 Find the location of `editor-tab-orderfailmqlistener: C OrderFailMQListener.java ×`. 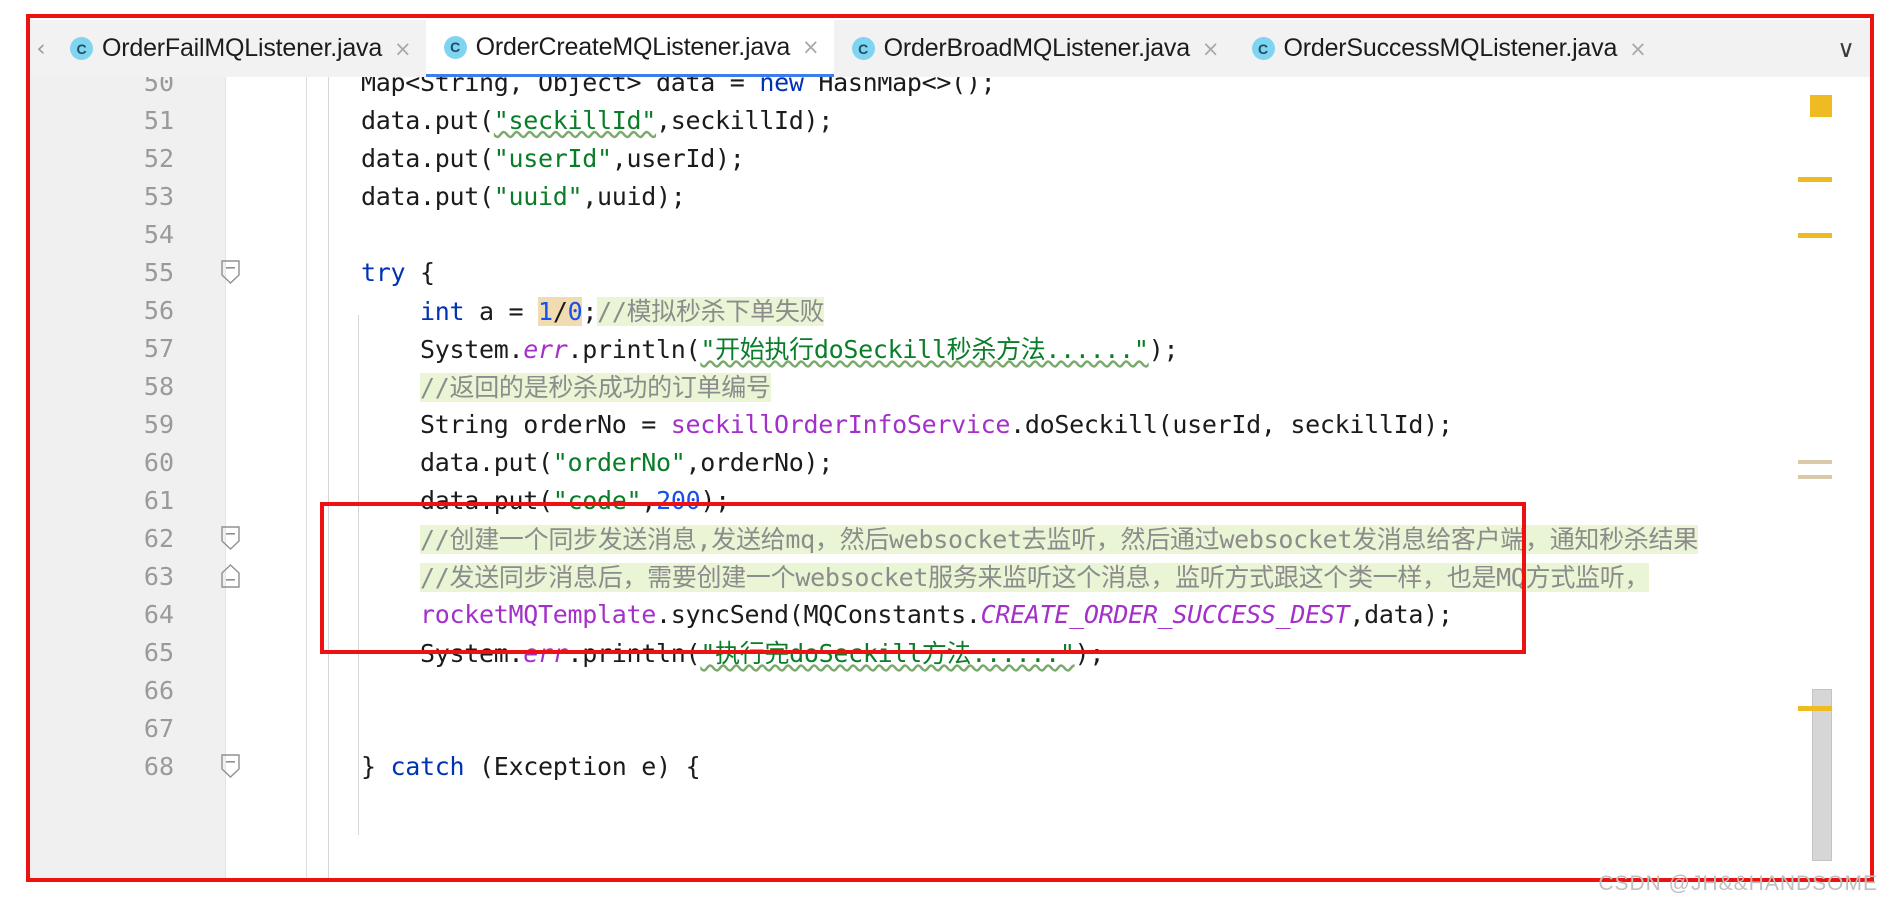

editor-tab-orderfailmqlistener: C OrderFailMQListener.java × is located at coordinates (239, 48).